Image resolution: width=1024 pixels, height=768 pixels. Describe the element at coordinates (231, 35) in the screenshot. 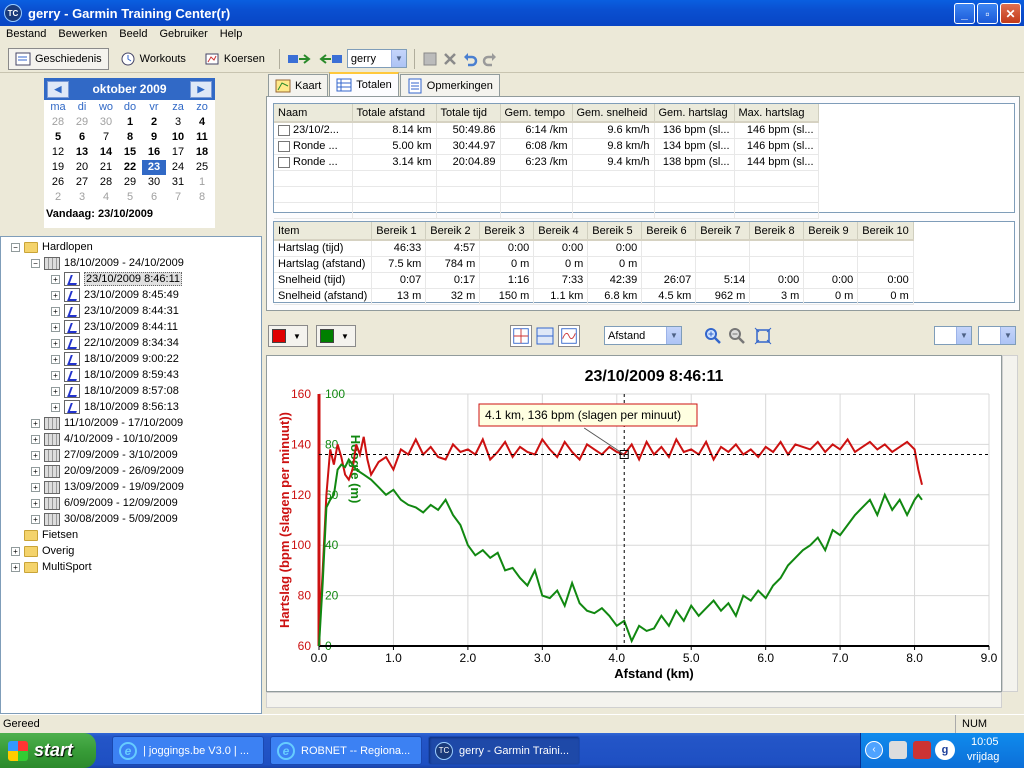

I see `menu-help: Help` at that location.